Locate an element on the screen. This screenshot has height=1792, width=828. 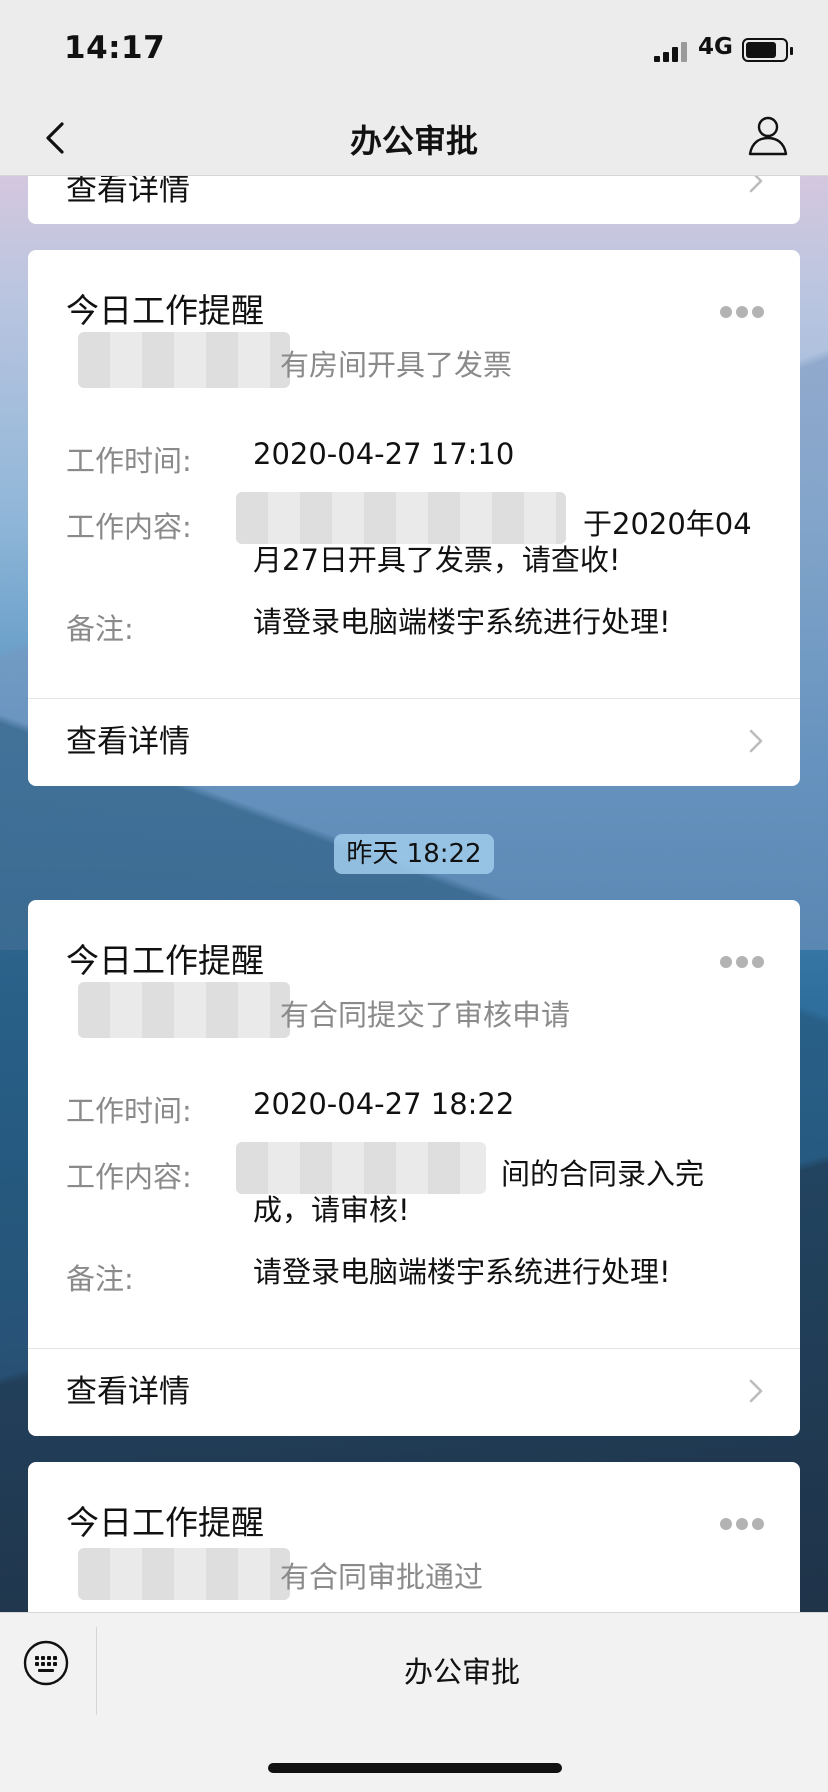
keyboard-icon is located at coordinates (46, 1663).